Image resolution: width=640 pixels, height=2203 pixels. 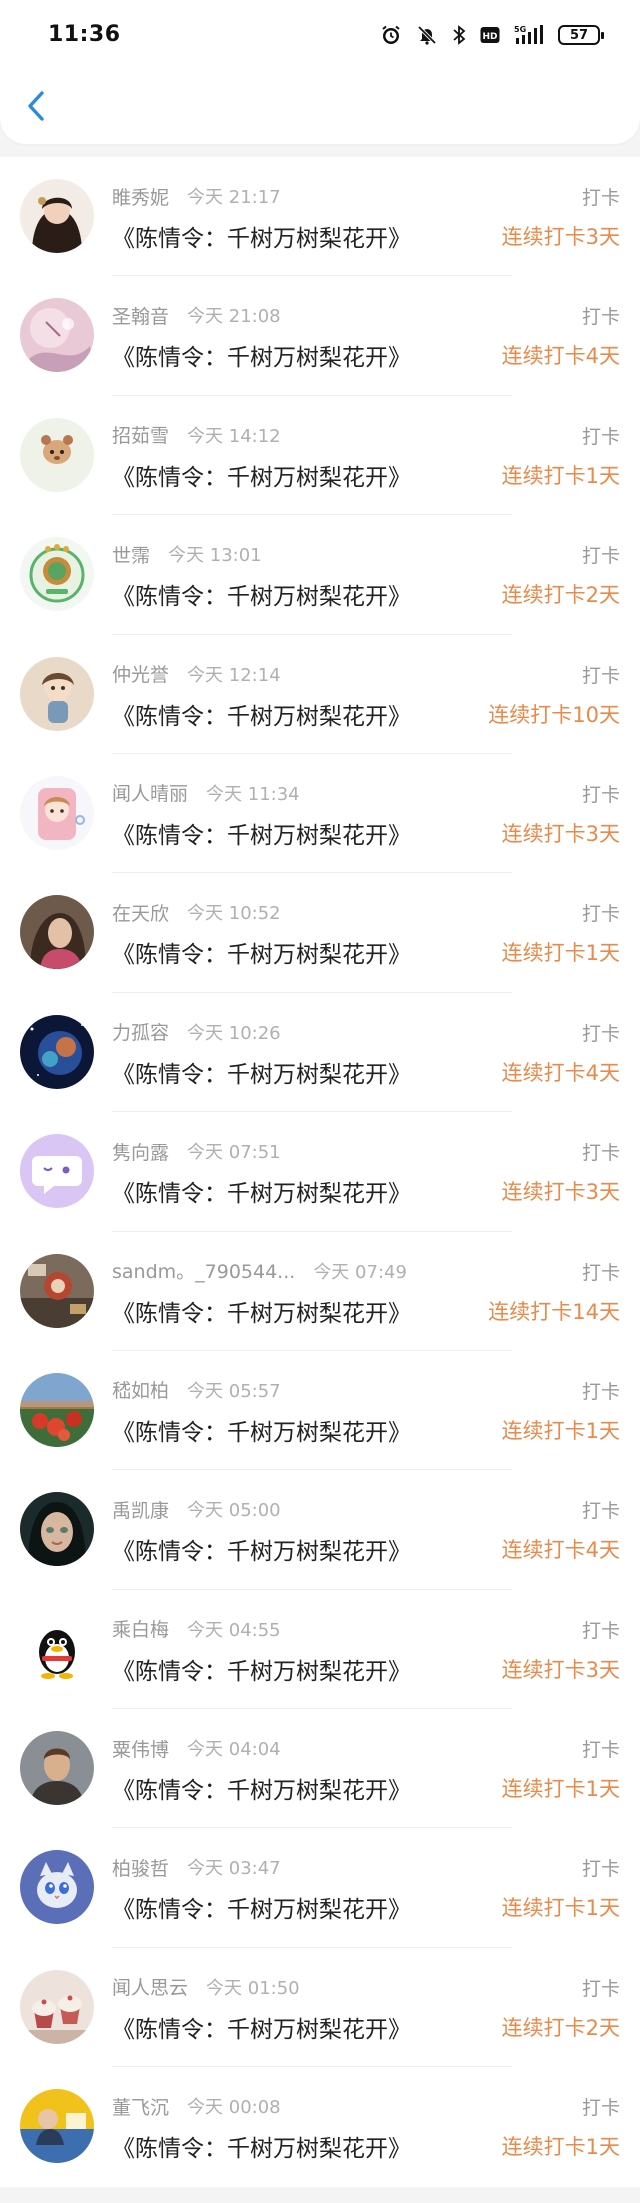 I want to click on mute-icon, so click(x=427, y=35).